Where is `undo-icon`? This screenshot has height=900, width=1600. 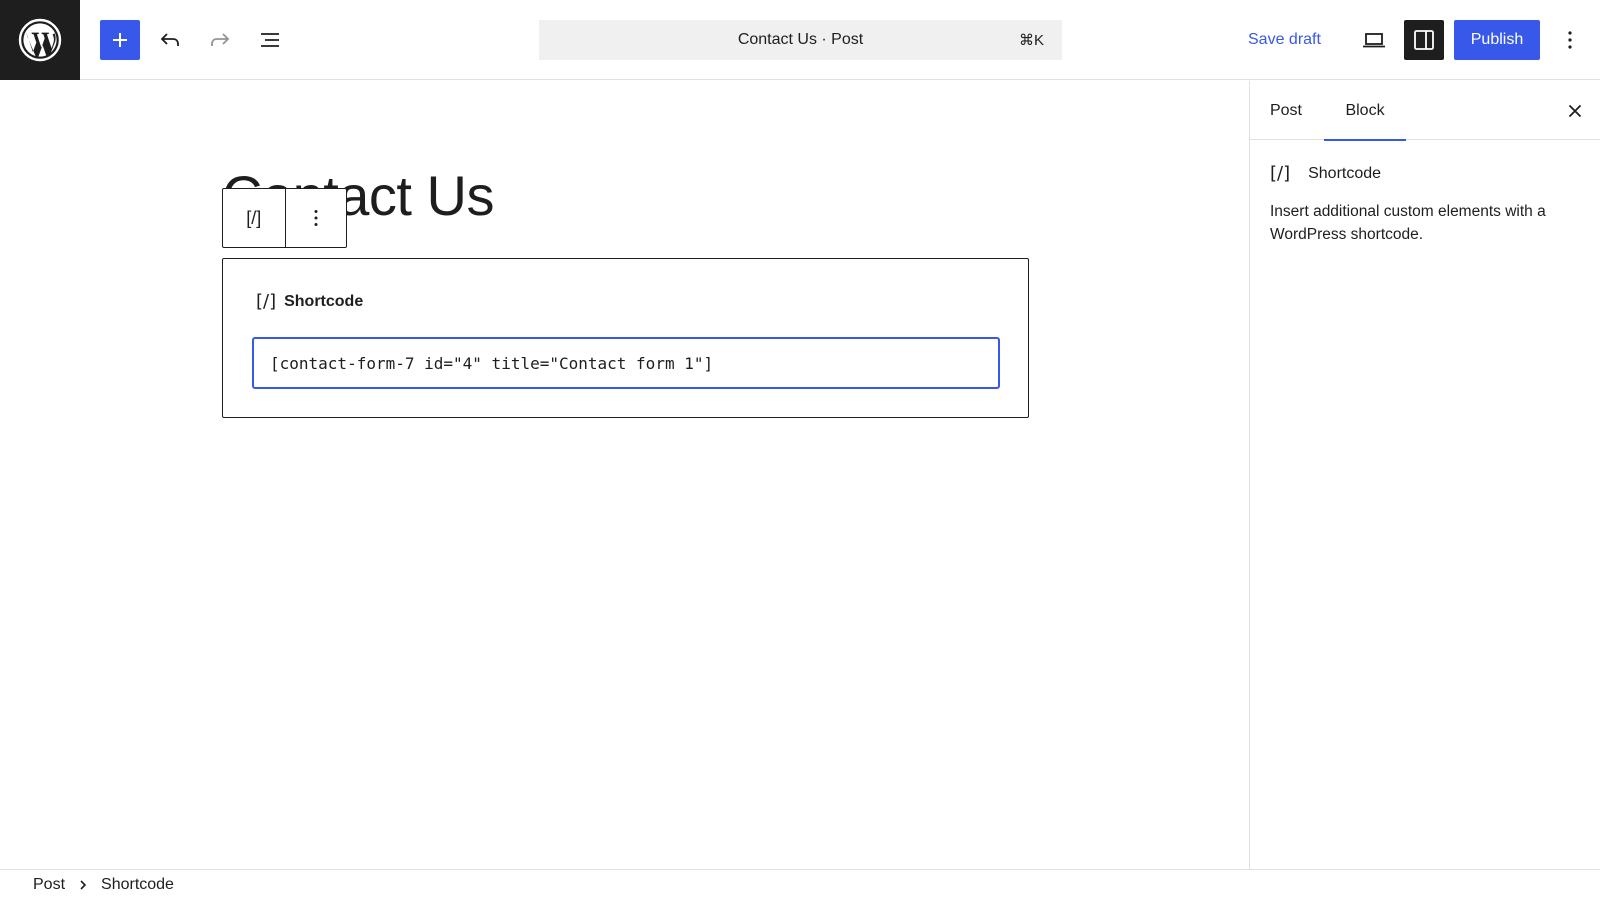 undo-icon is located at coordinates (169, 39).